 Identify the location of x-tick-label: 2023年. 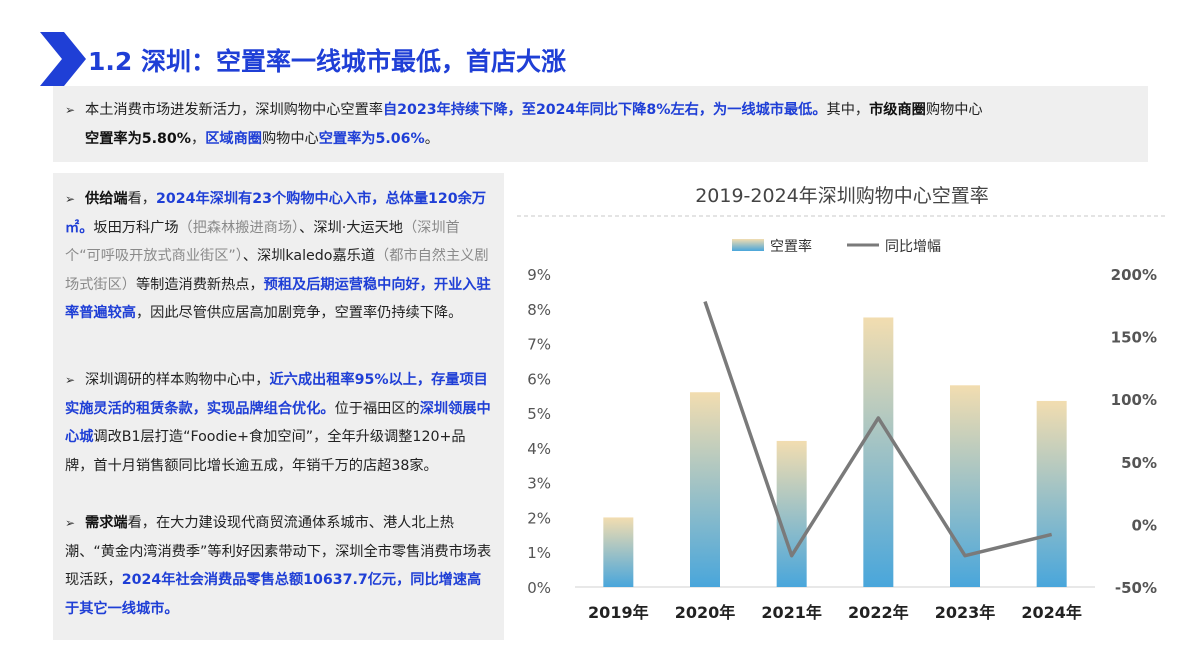
(965, 612).